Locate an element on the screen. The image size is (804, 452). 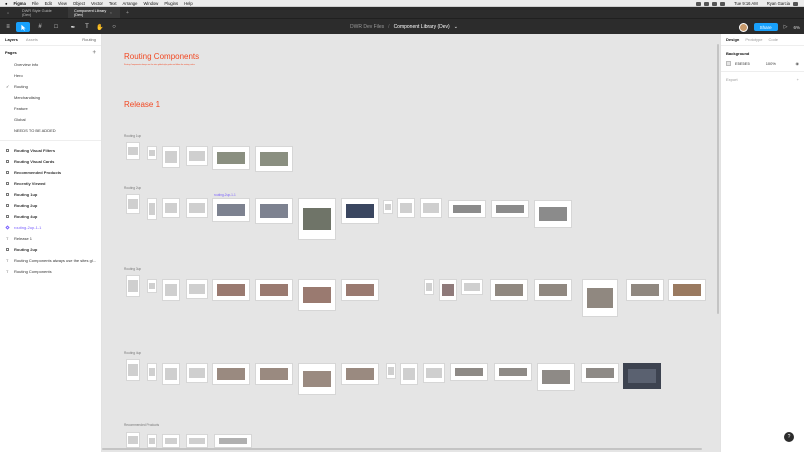
section-label: Routing 3up is located at coordinates (132, 269).